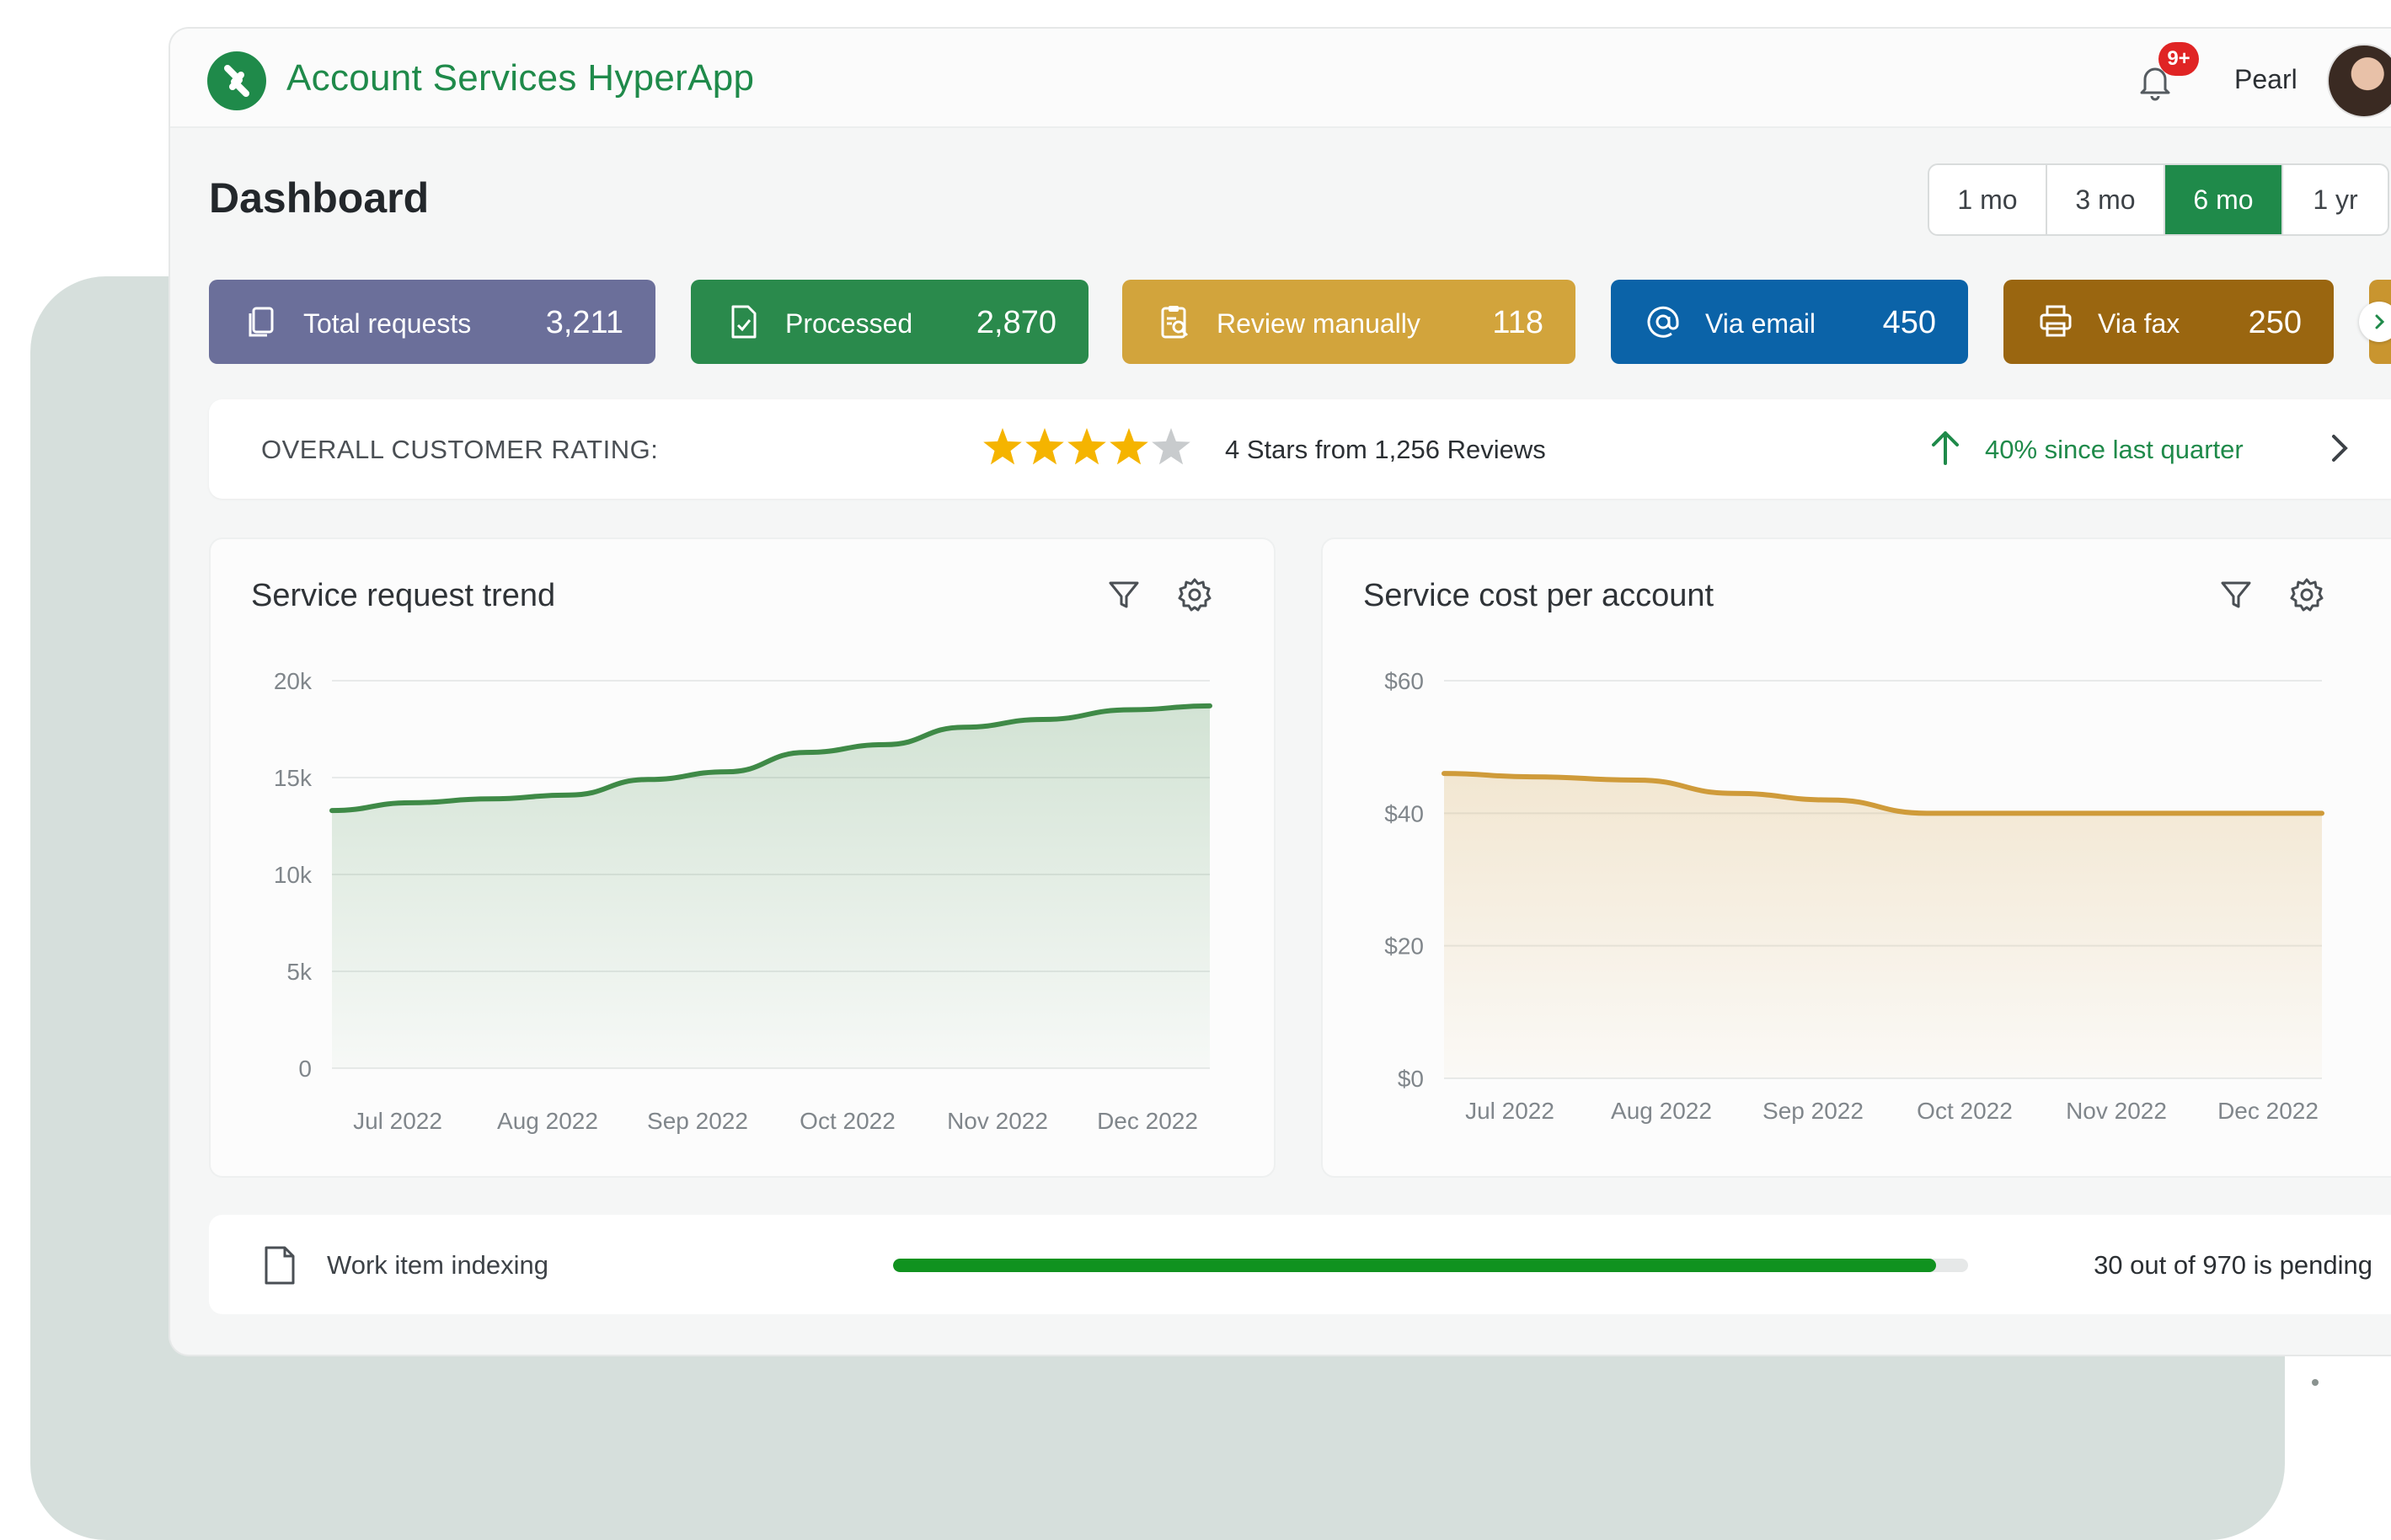 This screenshot has width=2391, height=1540. I want to click on stat-value: 2,870, so click(1016, 323).